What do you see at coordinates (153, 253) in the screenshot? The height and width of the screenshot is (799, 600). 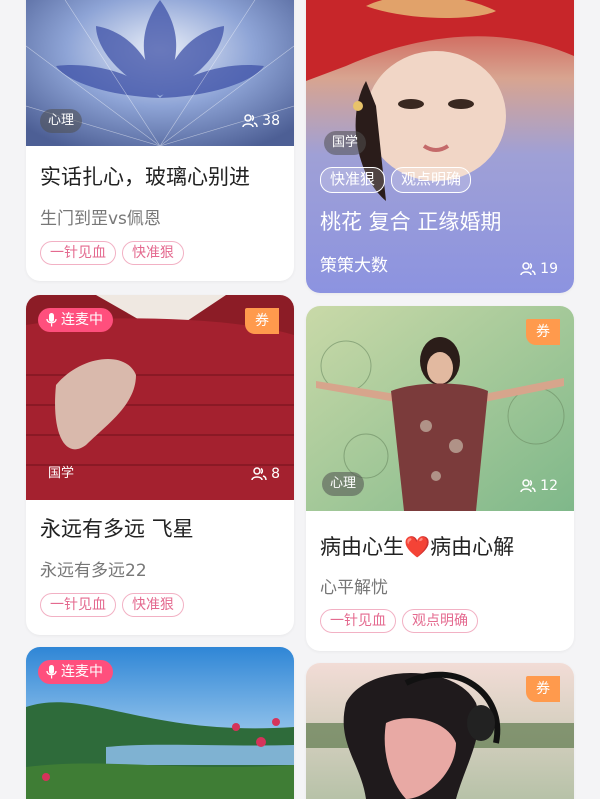 I see `card-1-tag-2: 快准狠` at bounding box center [153, 253].